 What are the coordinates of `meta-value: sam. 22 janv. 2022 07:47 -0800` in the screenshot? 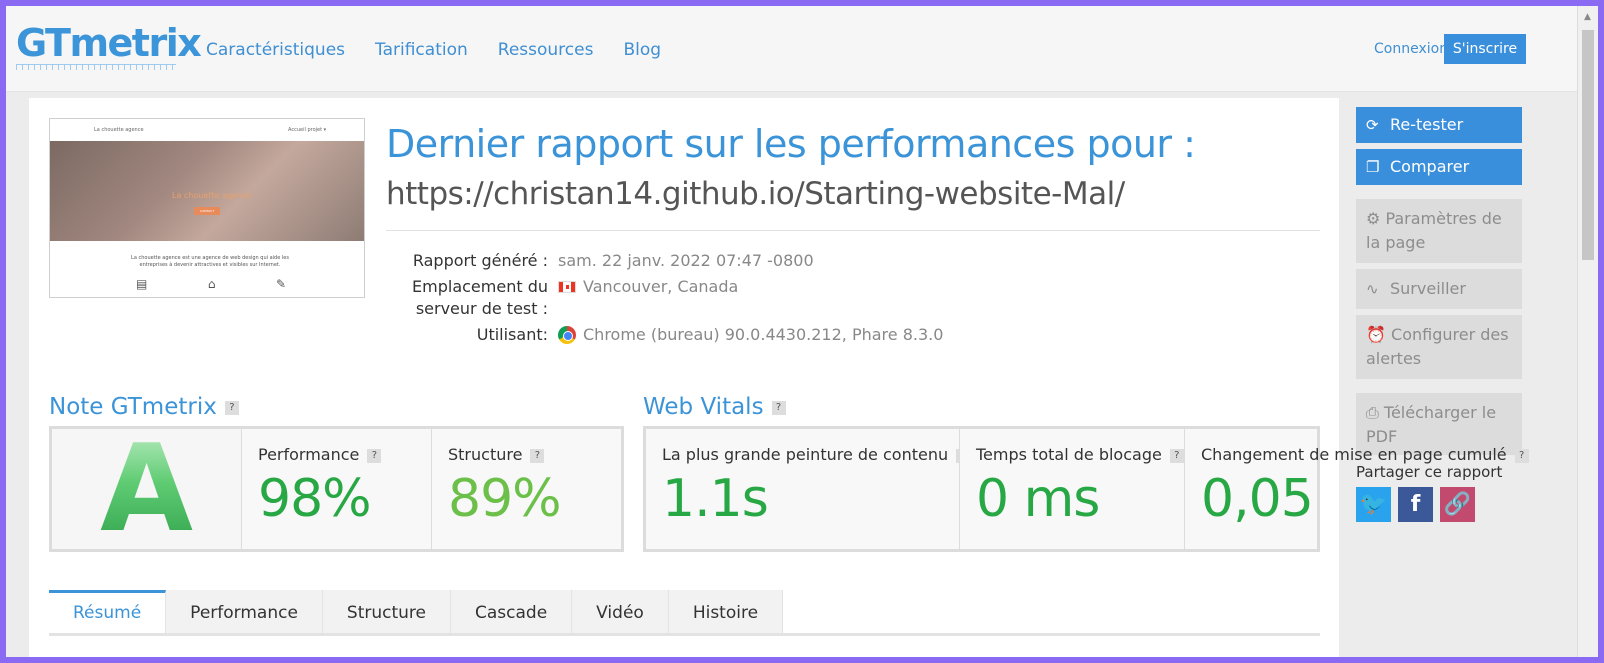 It's located at (686, 260).